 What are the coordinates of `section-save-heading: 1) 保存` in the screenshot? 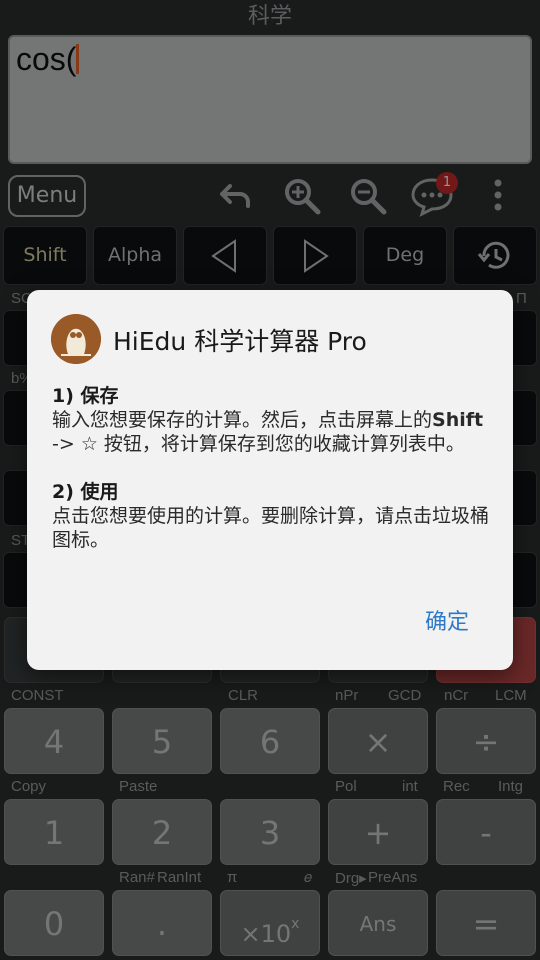 It's located at (85, 396).